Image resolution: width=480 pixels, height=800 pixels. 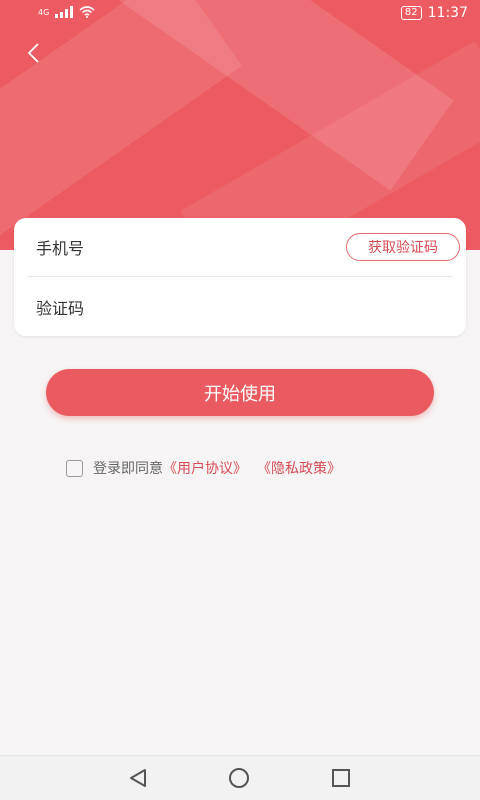 I want to click on privacy-policy-link: 《隐私政策》, so click(x=299, y=468).